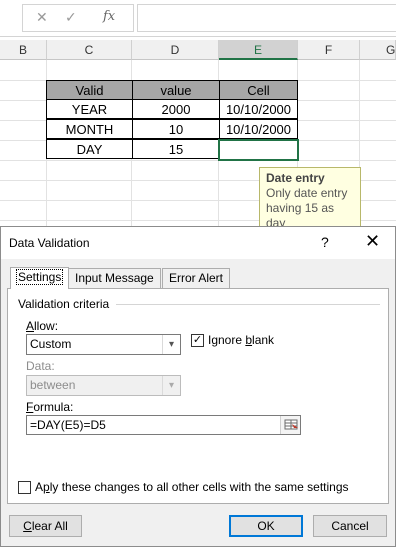 The width and height of the screenshot is (396, 547). Describe the element at coordinates (89, 90) in the screenshot. I see `table-header-valid: Valid` at that location.